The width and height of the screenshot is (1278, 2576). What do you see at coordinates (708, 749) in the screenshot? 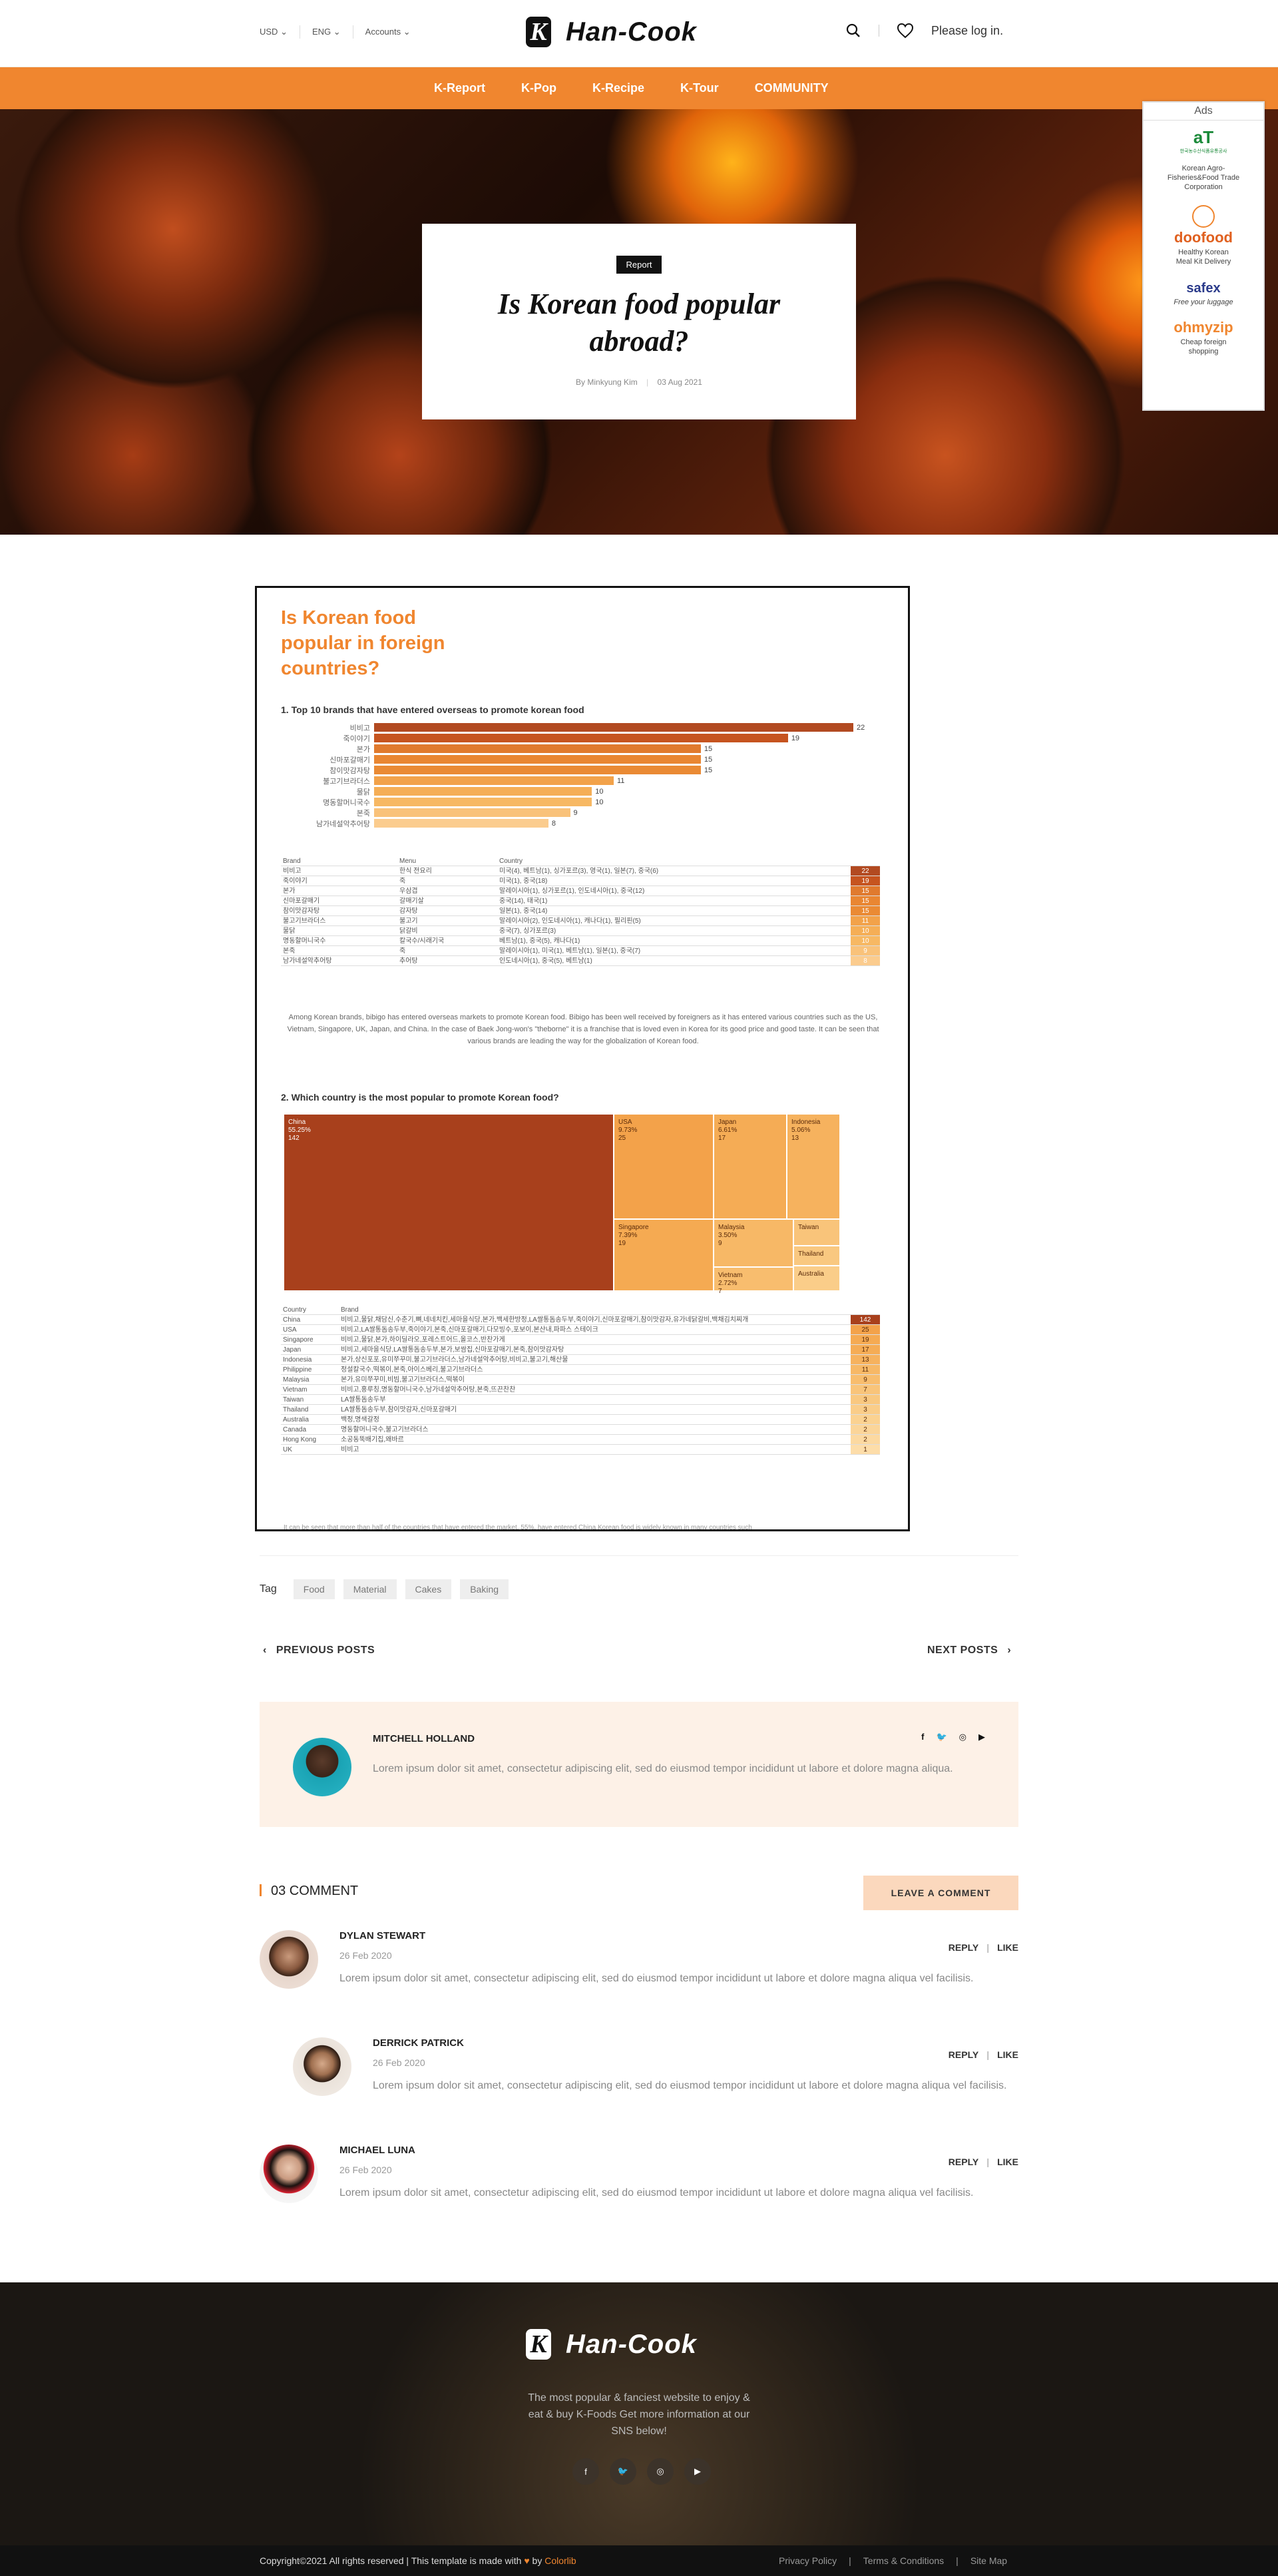
I see `bar-value: 15` at bounding box center [708, 749].